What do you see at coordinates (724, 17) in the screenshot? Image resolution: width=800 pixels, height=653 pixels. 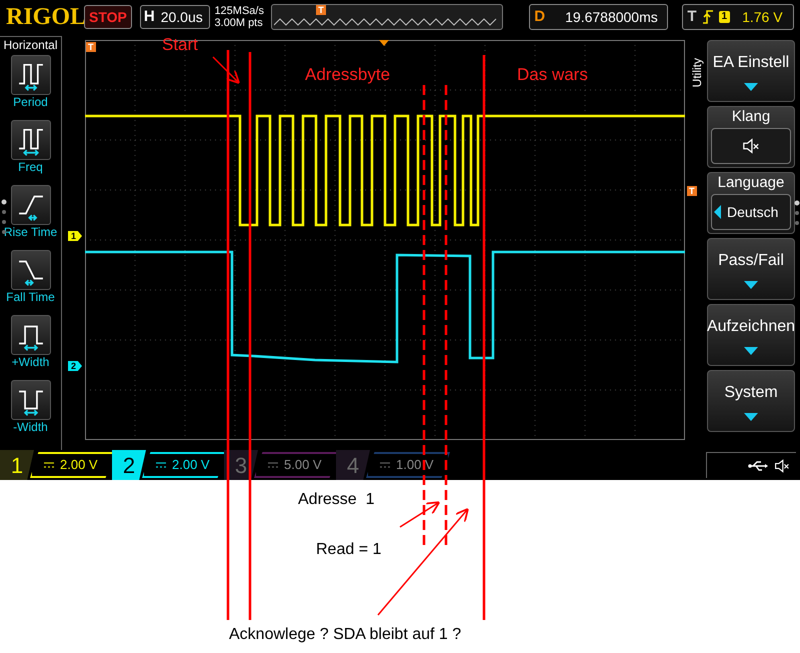 I see `trigger-source: 1` at bounding box center [724, 17].